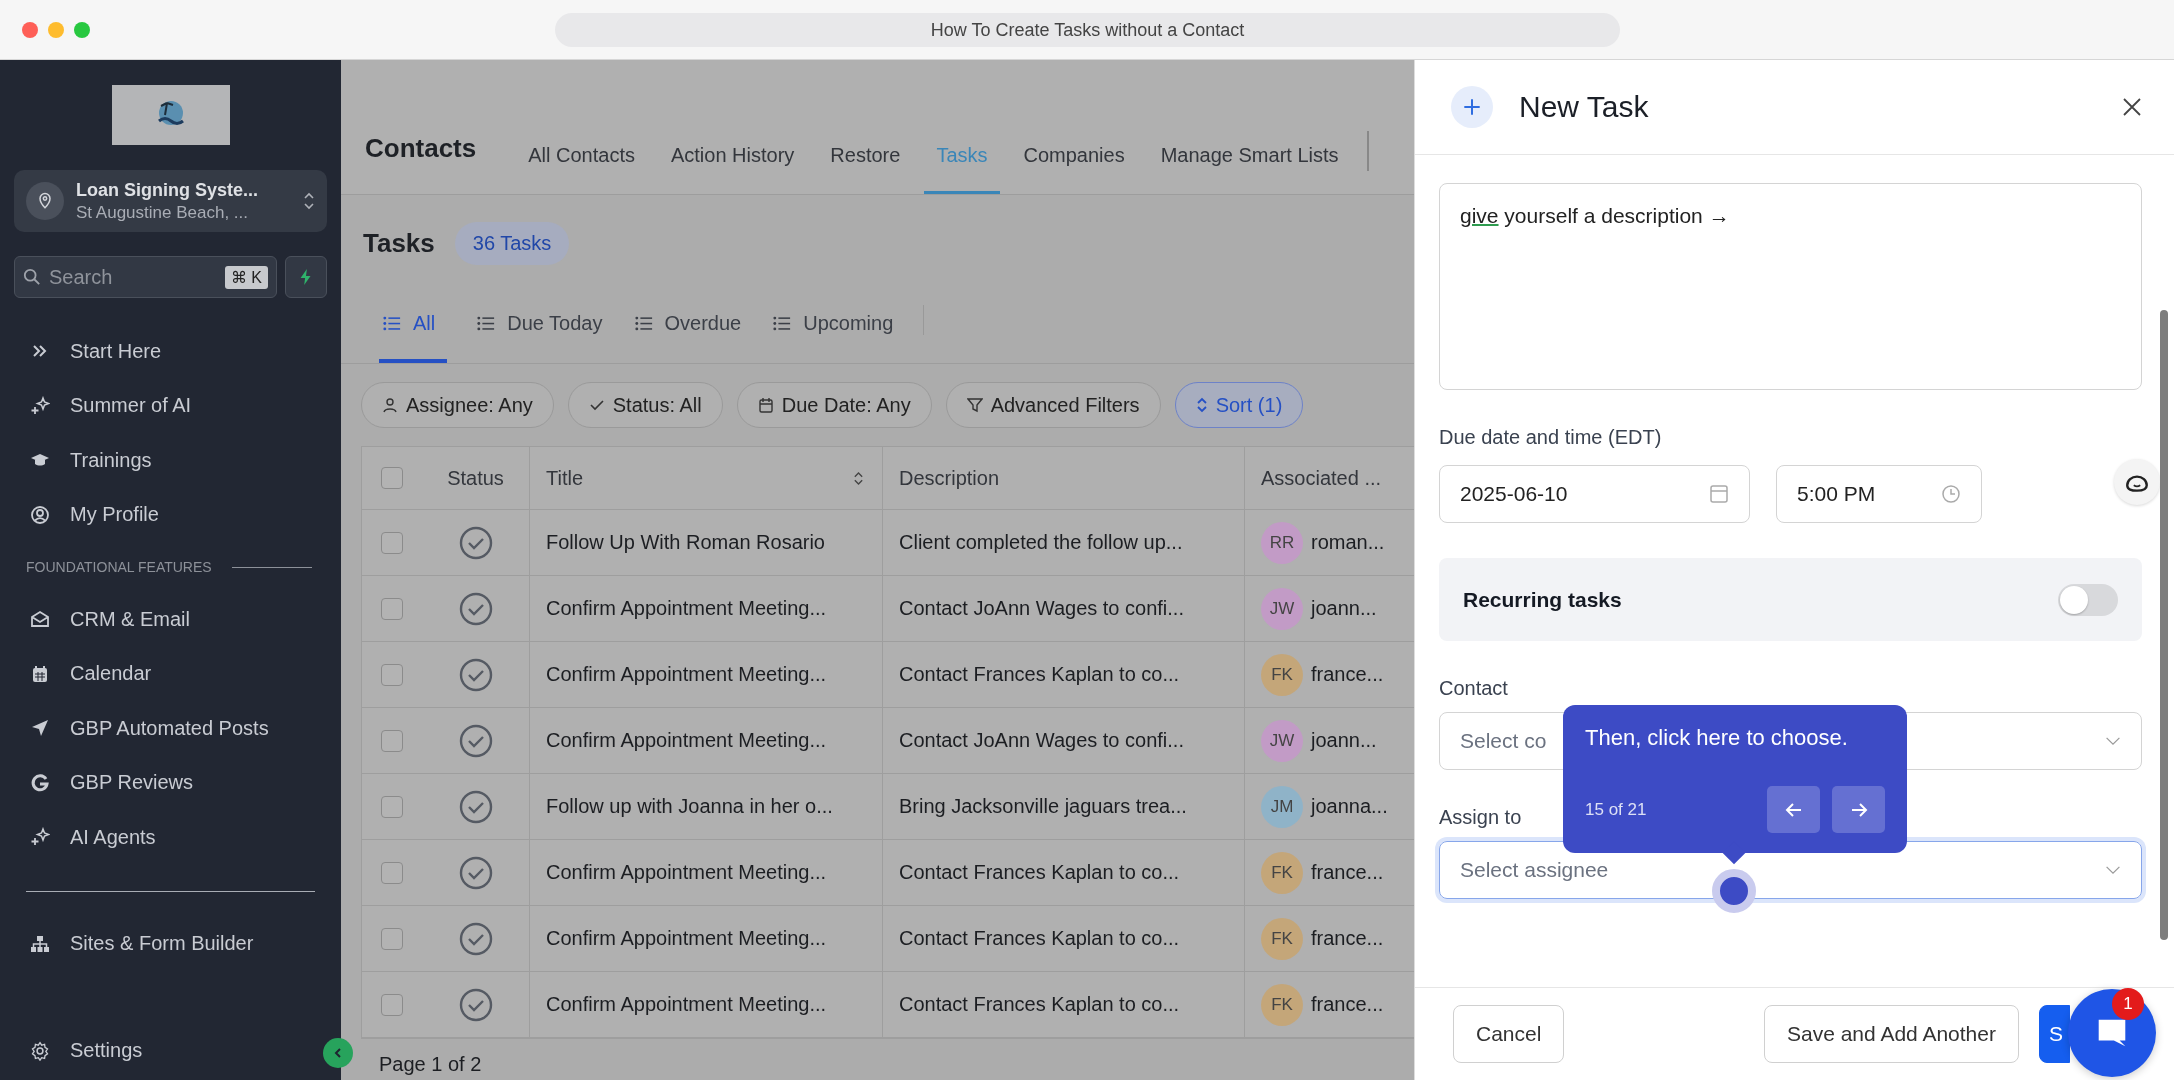  I want to click on column-header: Description, so click(949, 478).